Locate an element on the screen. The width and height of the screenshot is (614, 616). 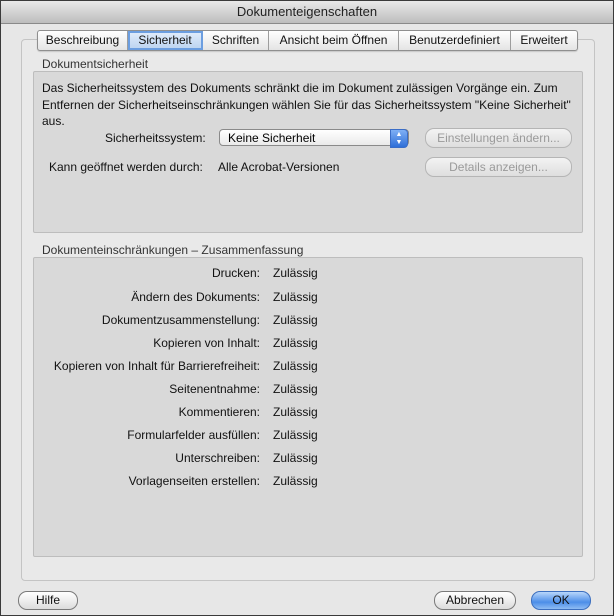
tab-benutzerdefiniert: Benutzerdefiniert is located at coordinates (455, 40).